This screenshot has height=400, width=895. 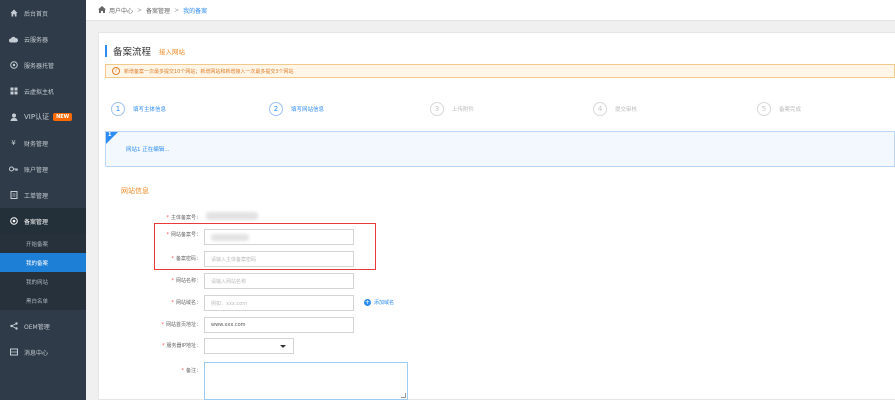 I want to click on homepage-input: www.xxx.com, so click(x=279, y=325).